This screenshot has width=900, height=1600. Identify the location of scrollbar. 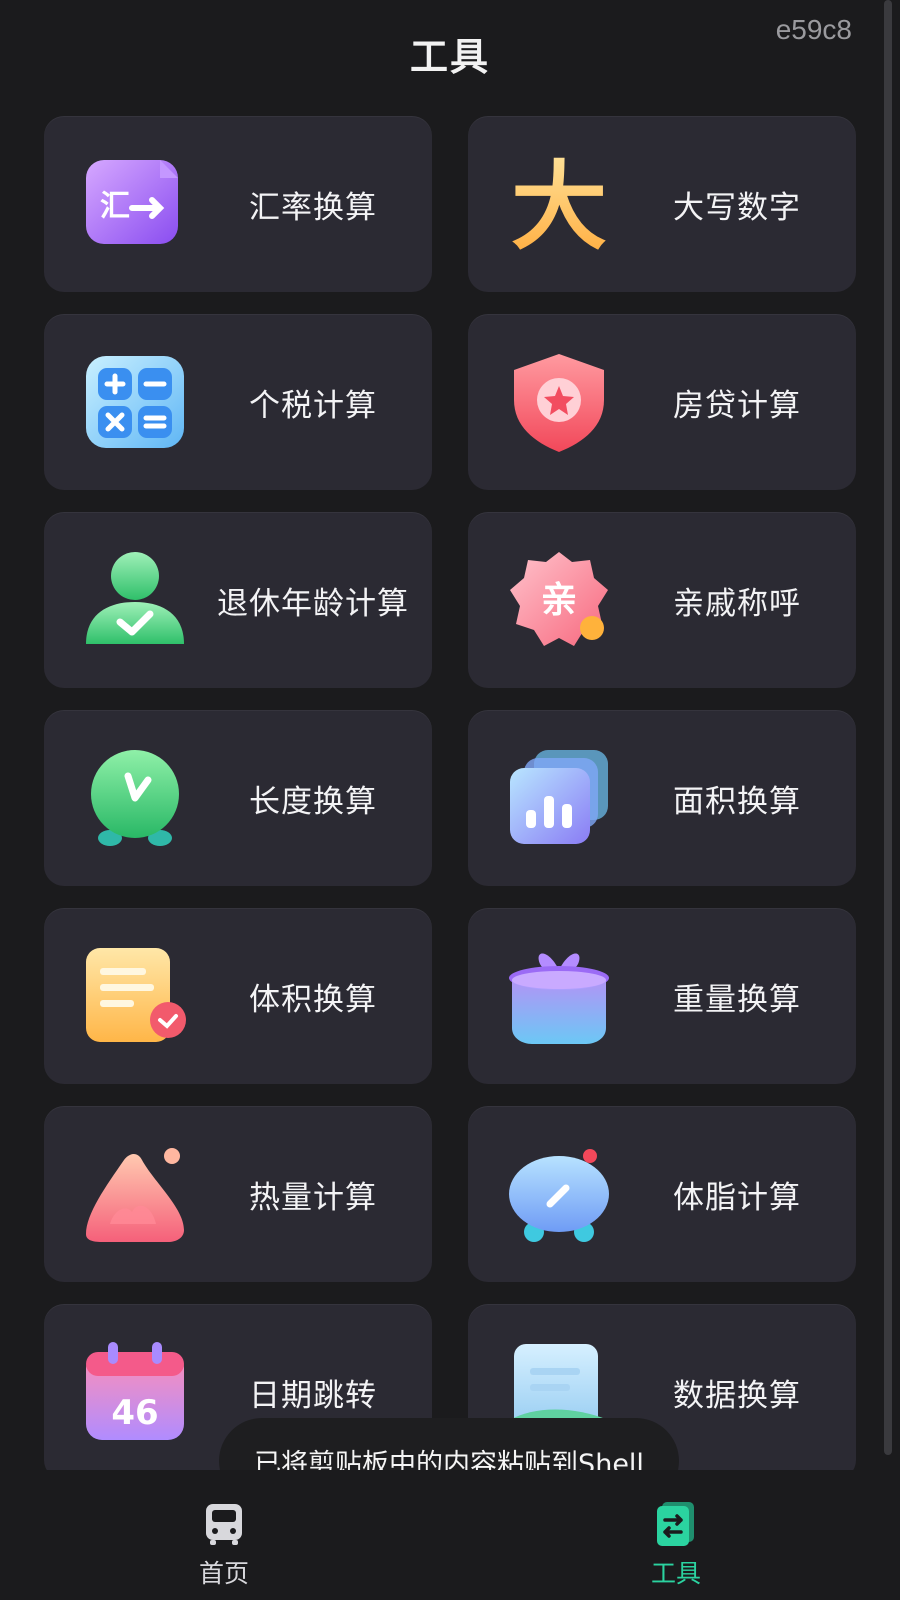
(888, 727).